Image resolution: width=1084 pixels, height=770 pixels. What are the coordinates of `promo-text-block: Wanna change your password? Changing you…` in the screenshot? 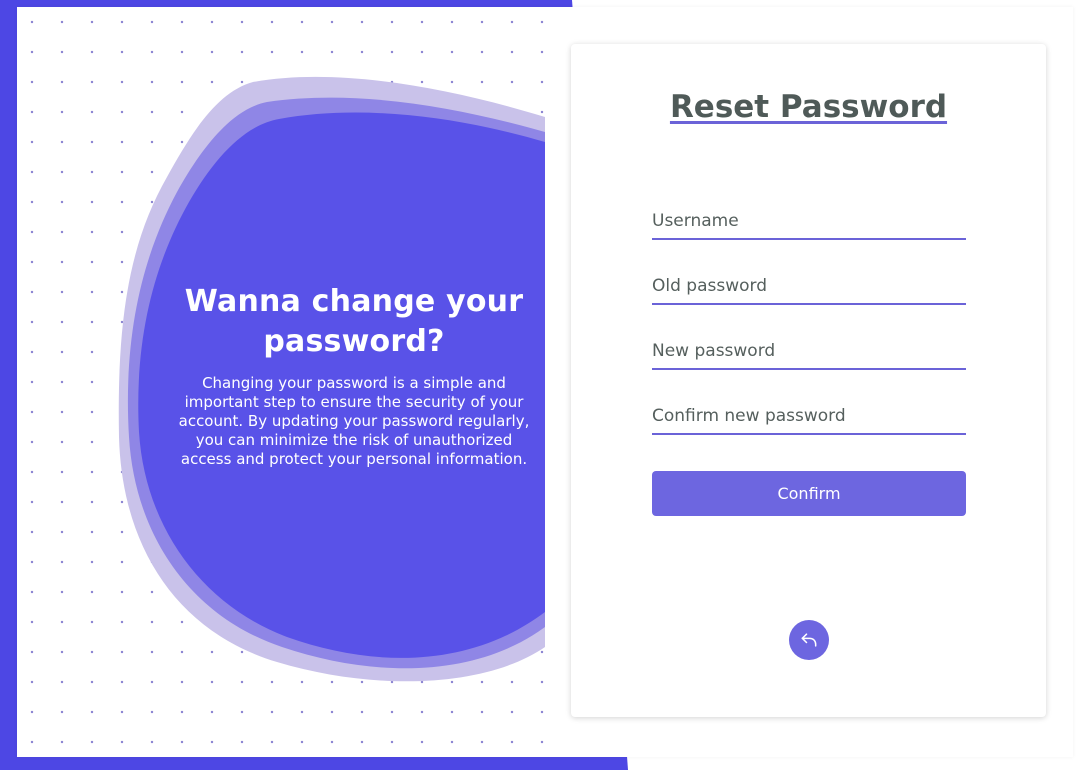 It's located at (354, 375).